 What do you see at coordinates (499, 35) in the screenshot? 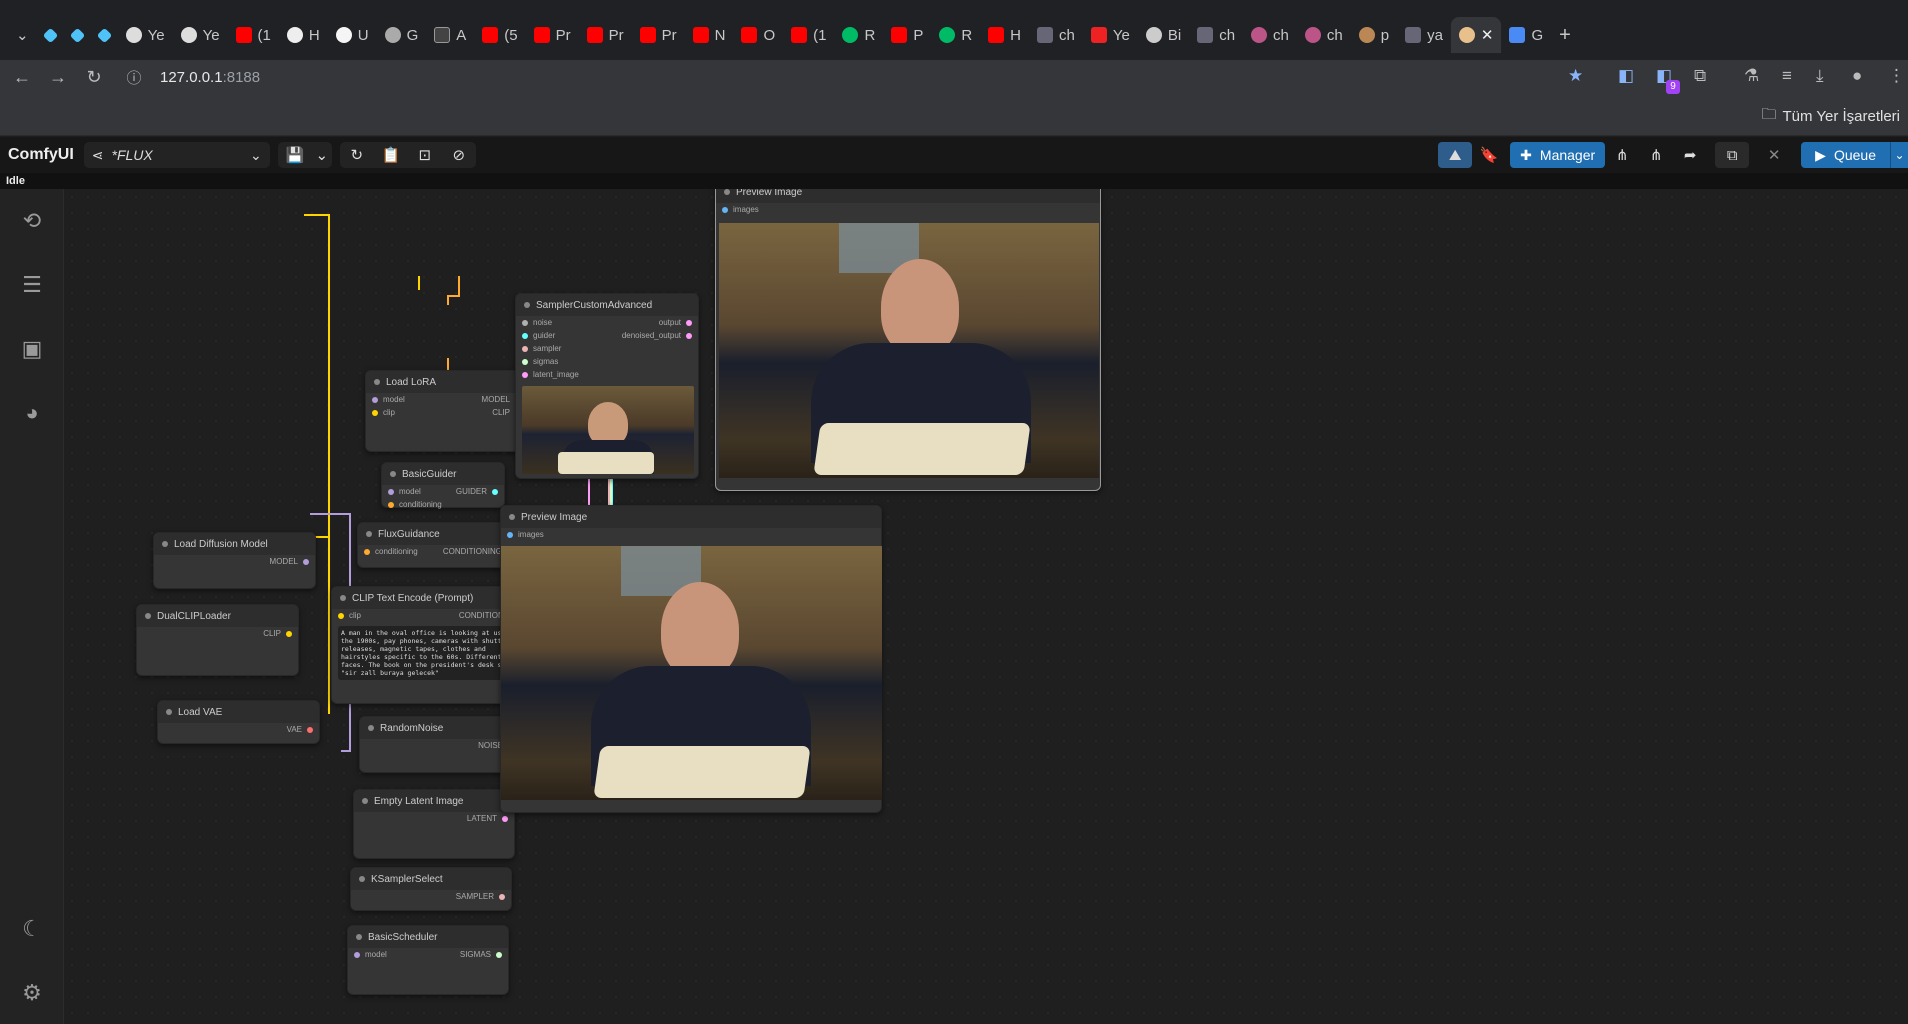
I see `tab-8: (5` at bounding box center [499, 35].